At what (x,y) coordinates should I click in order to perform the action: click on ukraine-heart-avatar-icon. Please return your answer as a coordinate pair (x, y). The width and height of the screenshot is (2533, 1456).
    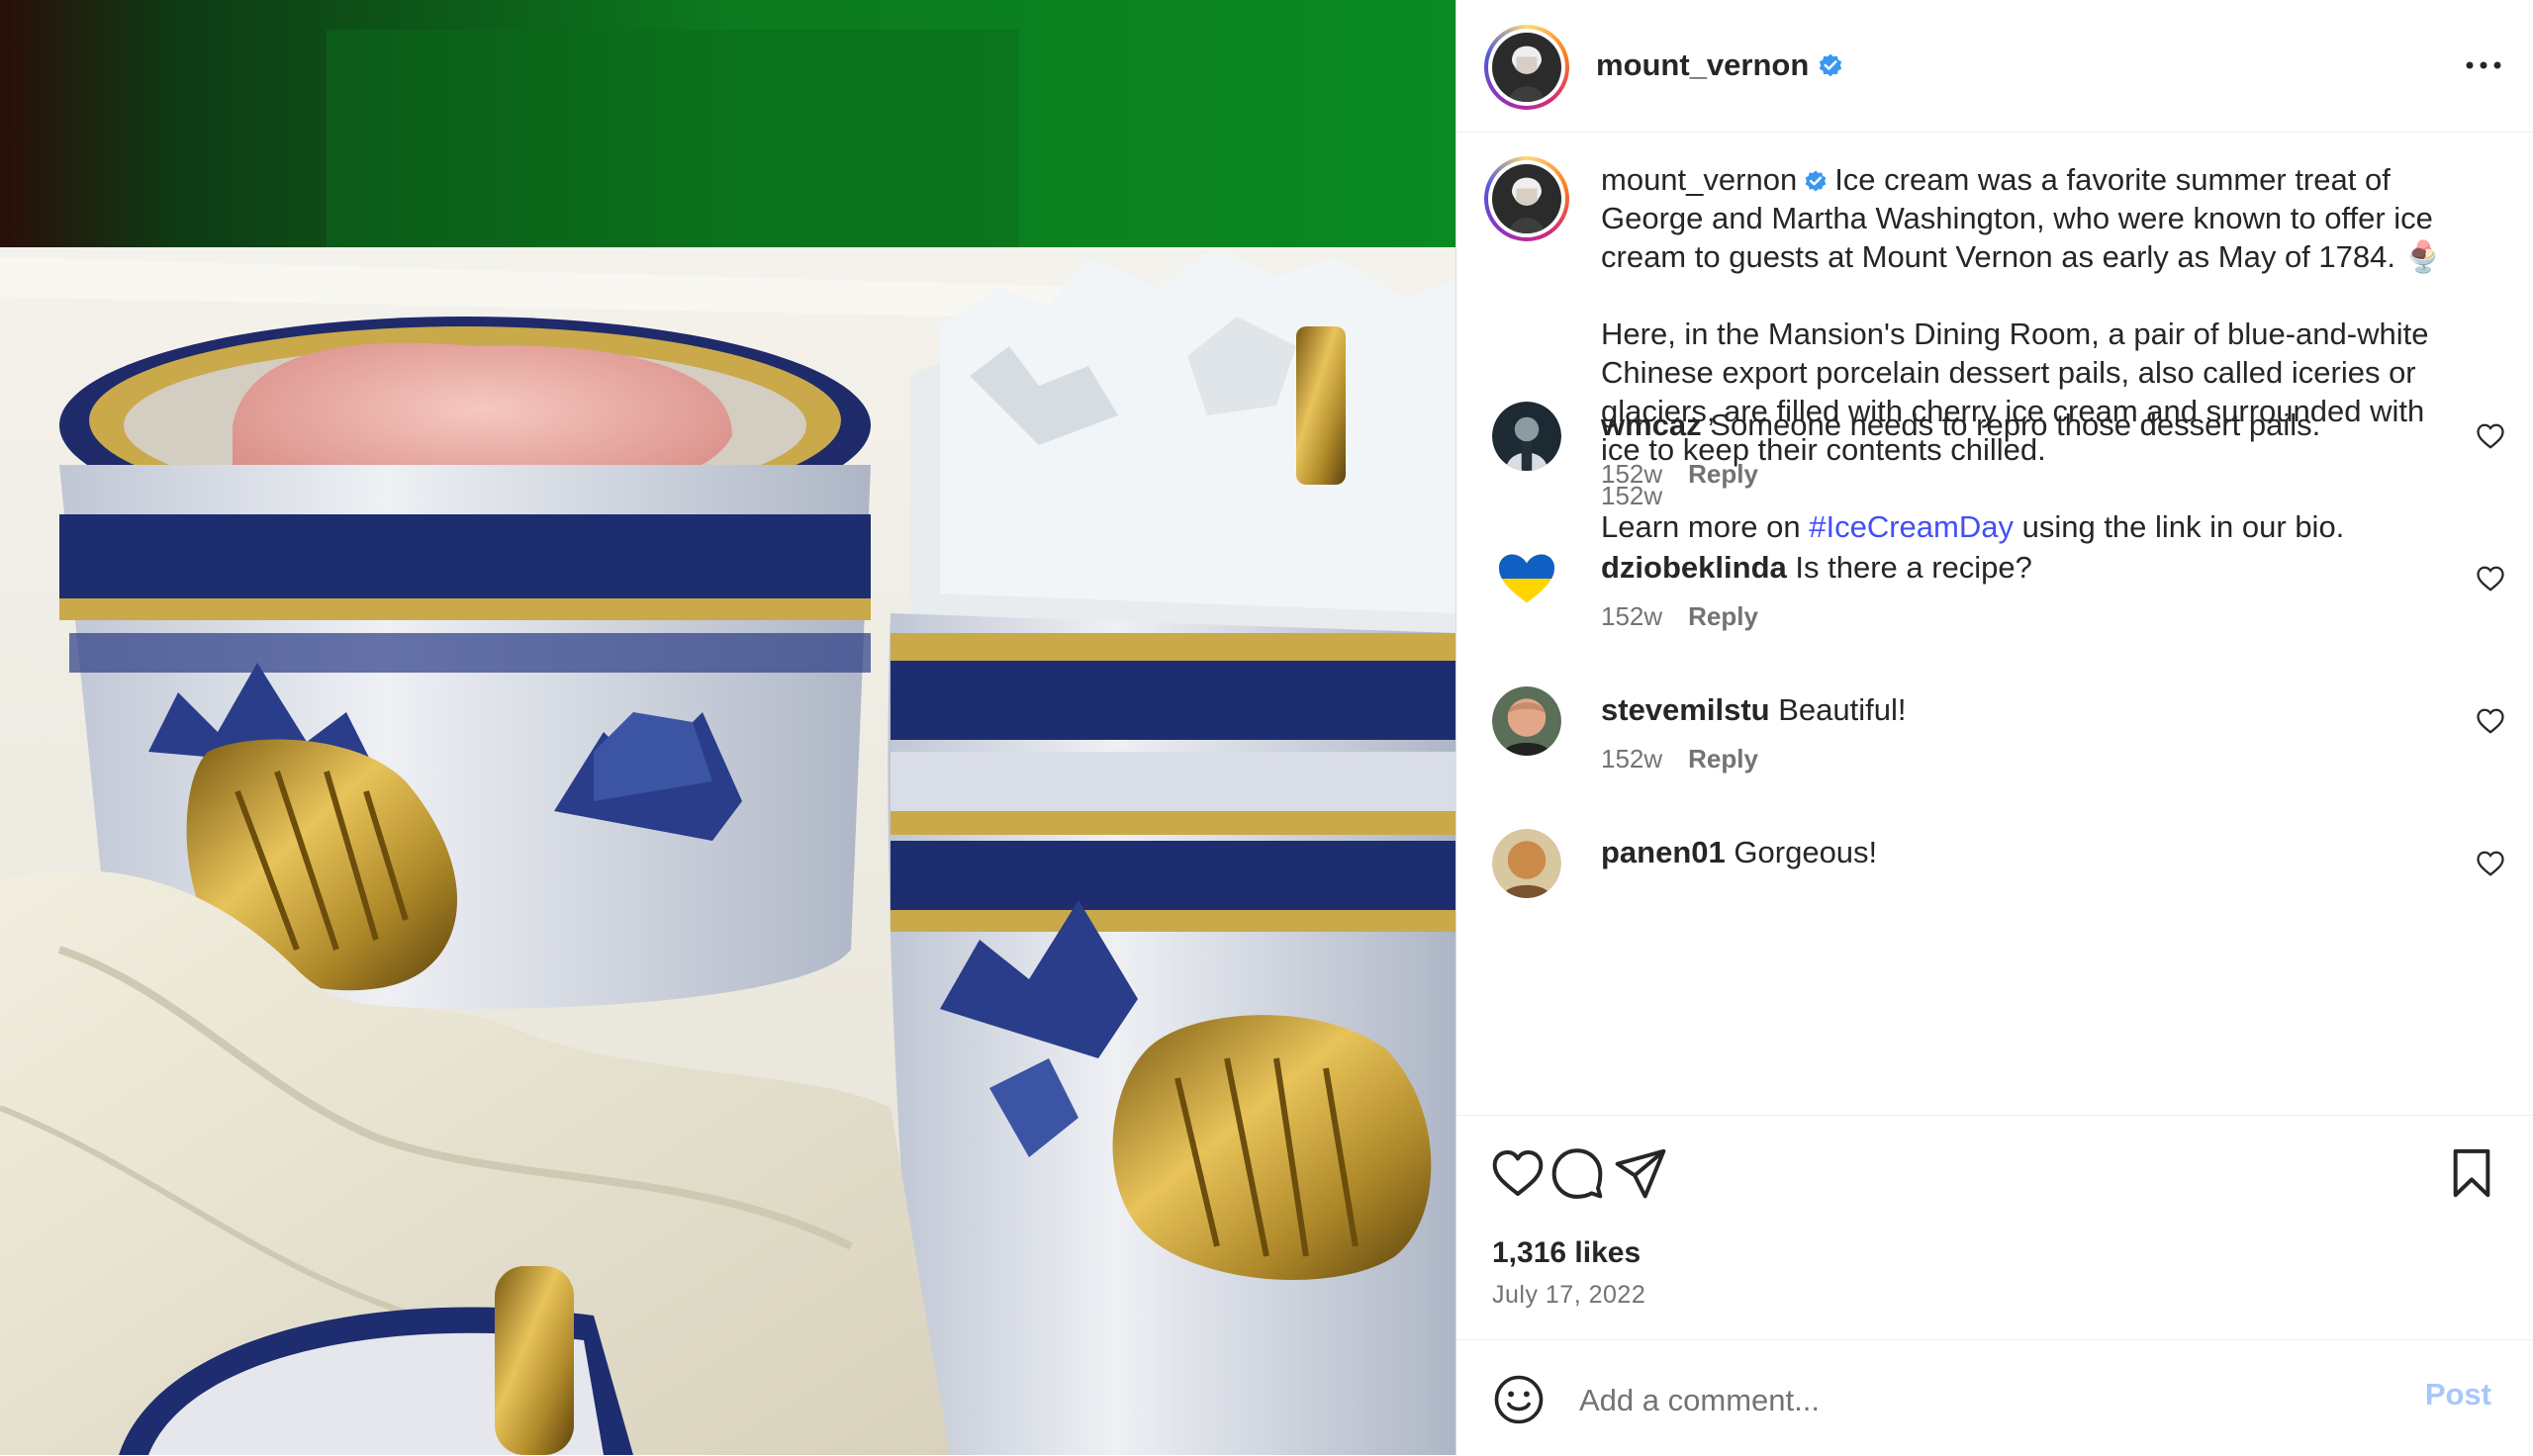
    Looking at the image, I should click on (1527, 578).